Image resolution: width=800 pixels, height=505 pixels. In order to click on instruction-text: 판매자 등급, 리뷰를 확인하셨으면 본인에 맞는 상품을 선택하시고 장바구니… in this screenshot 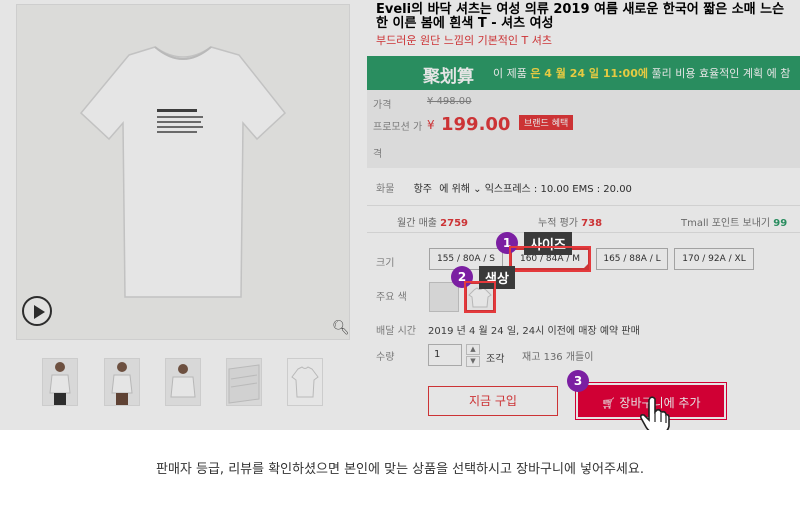, I will do `click(400, 469)`.